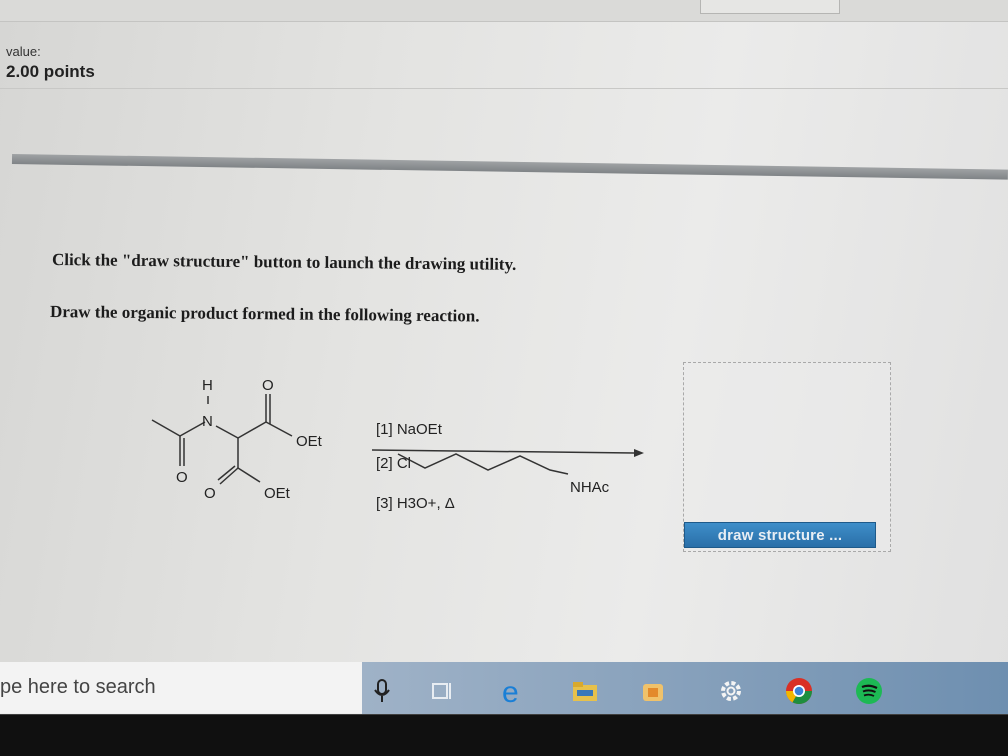 Image resolution: width=1008 pixels, height=756 pixels. I want to click on file-explorer-icon, so click(585, 691).